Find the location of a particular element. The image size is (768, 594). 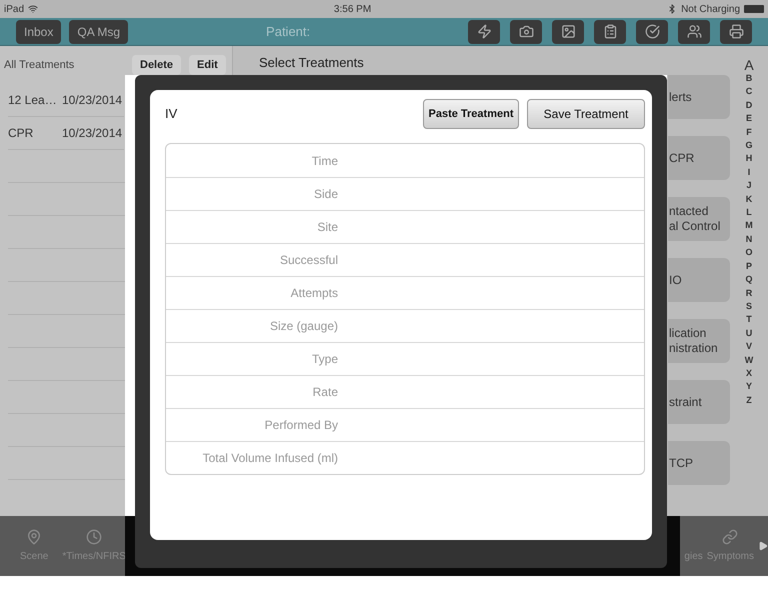

pin-icon is located at coordinates (34, 536).